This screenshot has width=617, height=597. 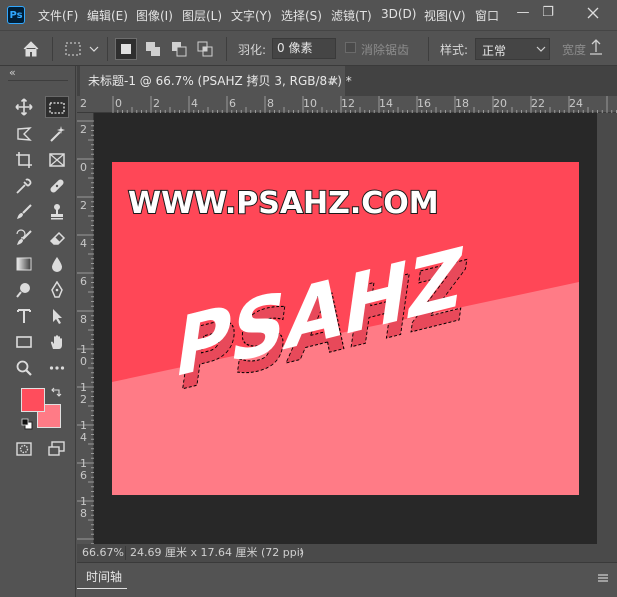 I want to click on options-bar: 羽化: 0 像素 消除锯齿 样式: 正常 宽度, so click(x=308, y=48).